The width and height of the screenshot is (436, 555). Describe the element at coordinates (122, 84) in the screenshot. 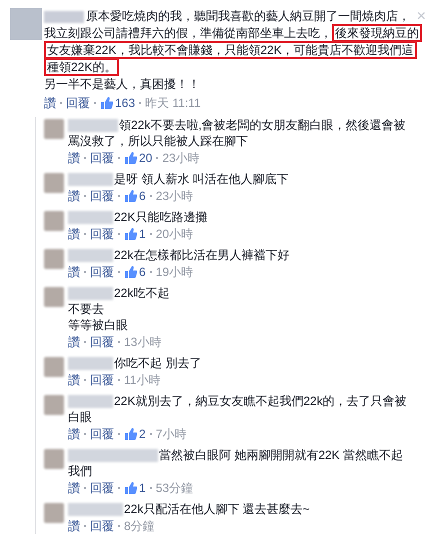

I see `comment-text: 另一半不是藝人，真困擾！！` at that location.